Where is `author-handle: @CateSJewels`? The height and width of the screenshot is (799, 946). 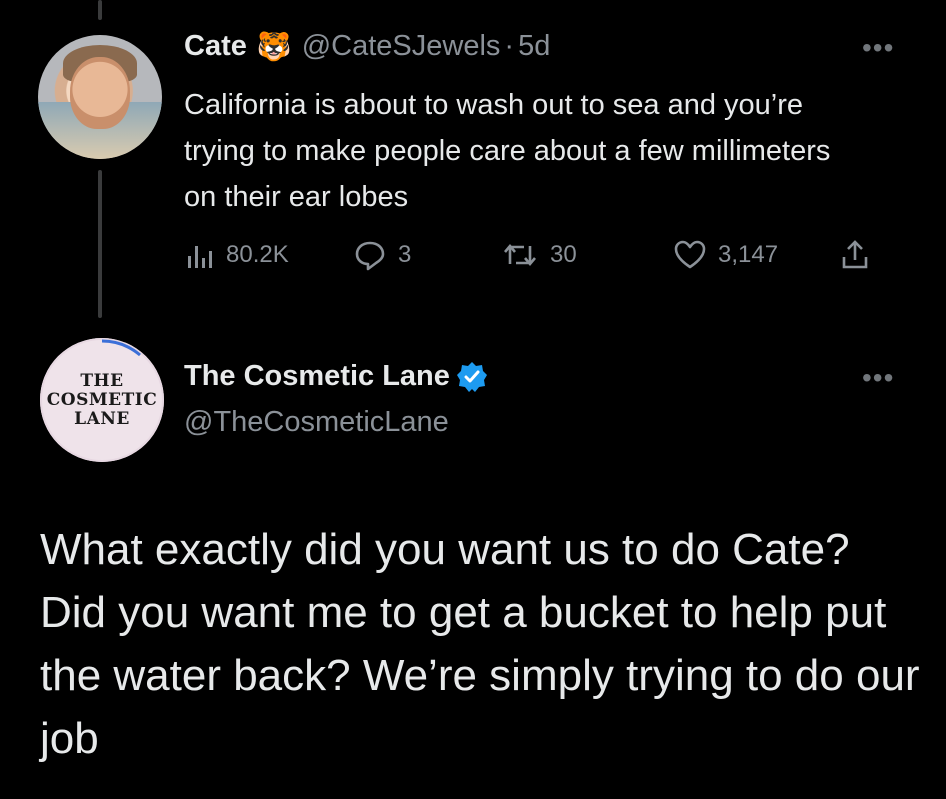
author-handle: @CateSJewels is located at coordinates (401, 46).